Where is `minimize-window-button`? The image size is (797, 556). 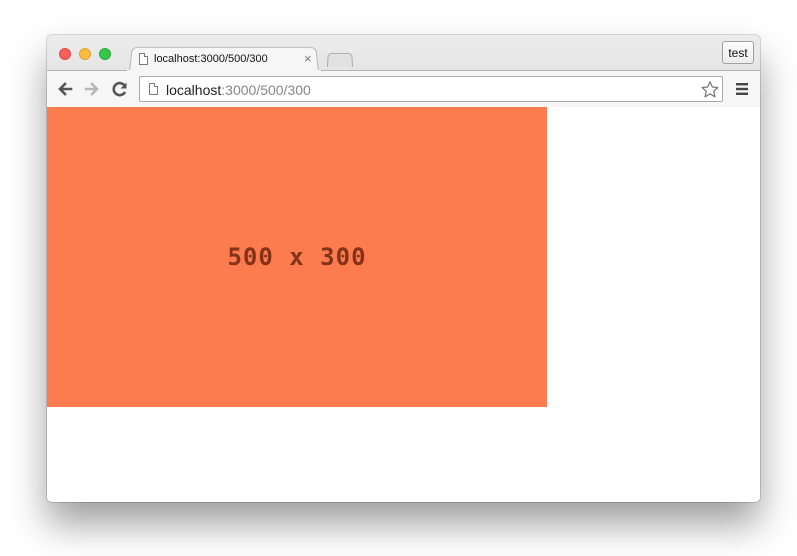 minimize-window-button is located at coordinates (85, 54).